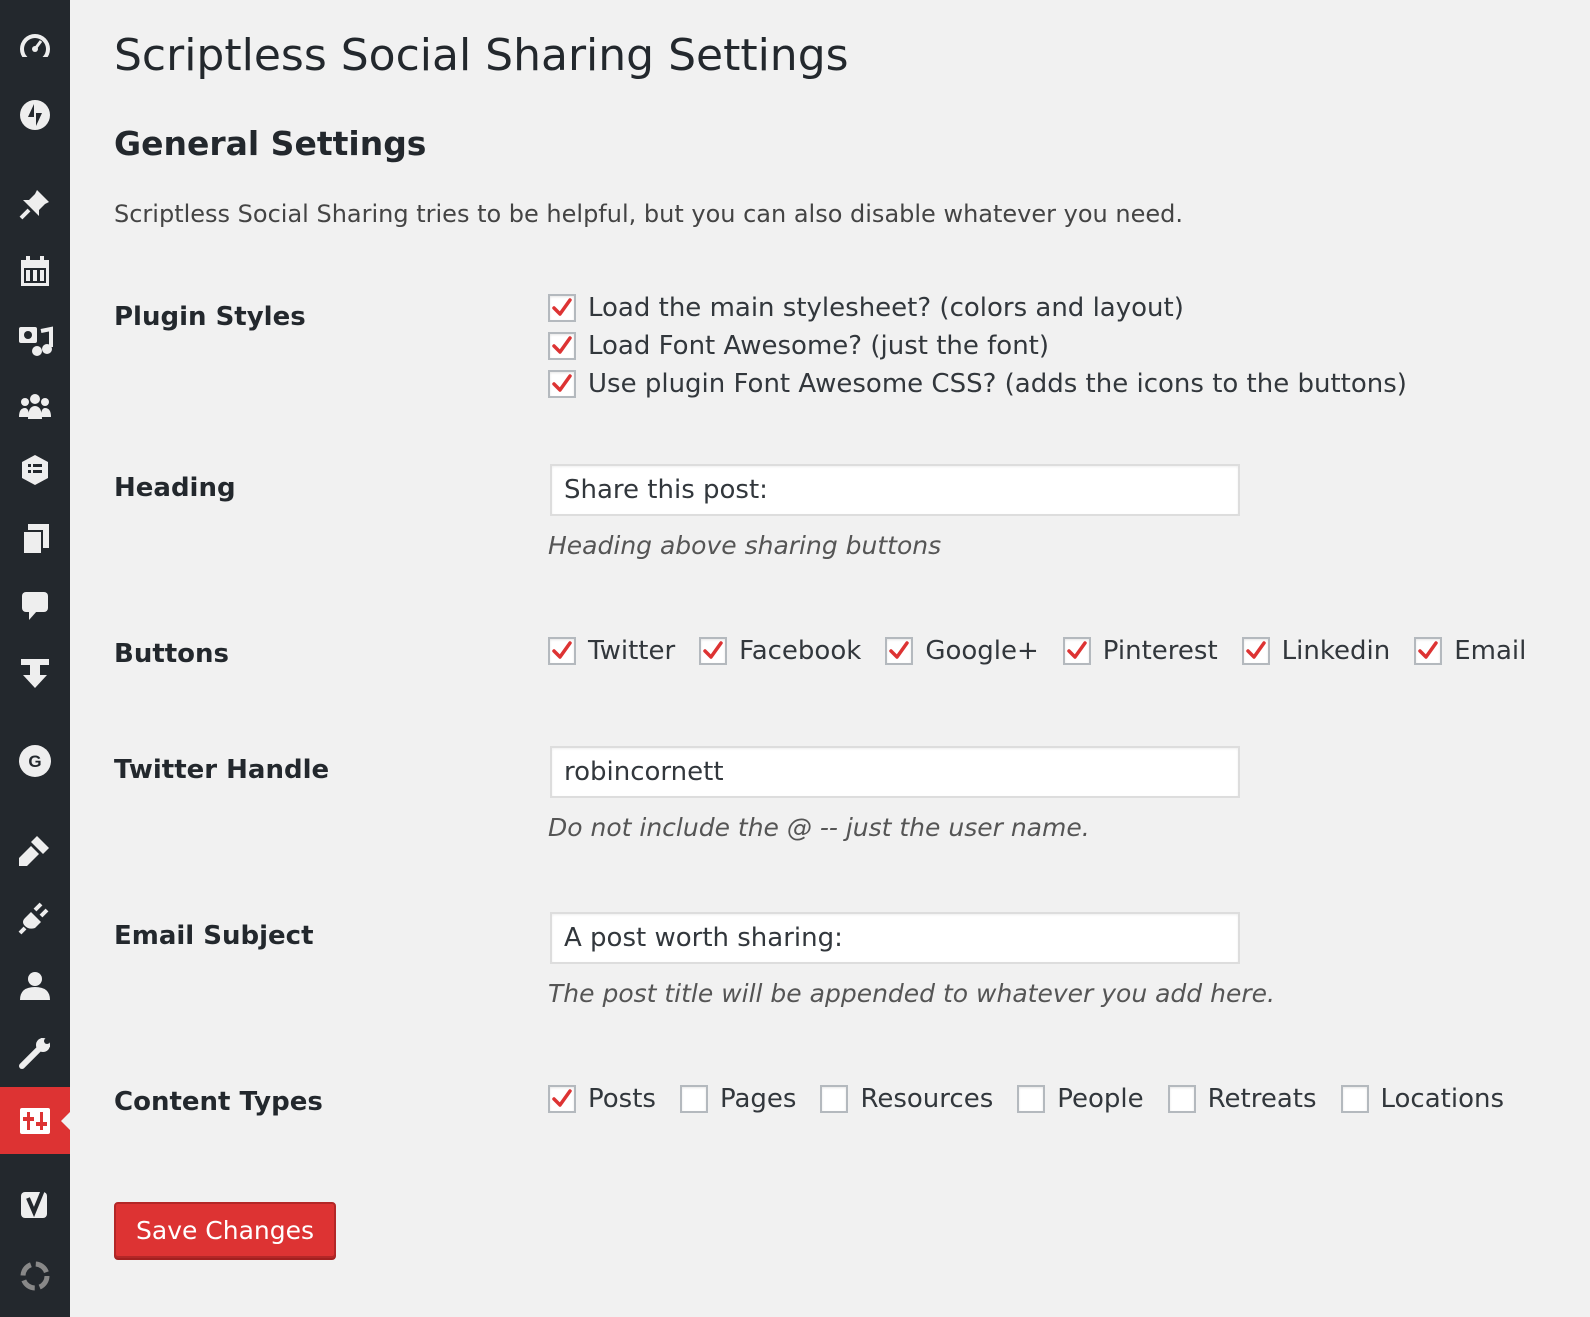 Image resolution: width=1590 pixels, height=1317 pixels. What do you see at coordinates (1442, 1099) in the screenshot?
I see `checkbox-label: Locations` at bounding box center [1442, 1099].